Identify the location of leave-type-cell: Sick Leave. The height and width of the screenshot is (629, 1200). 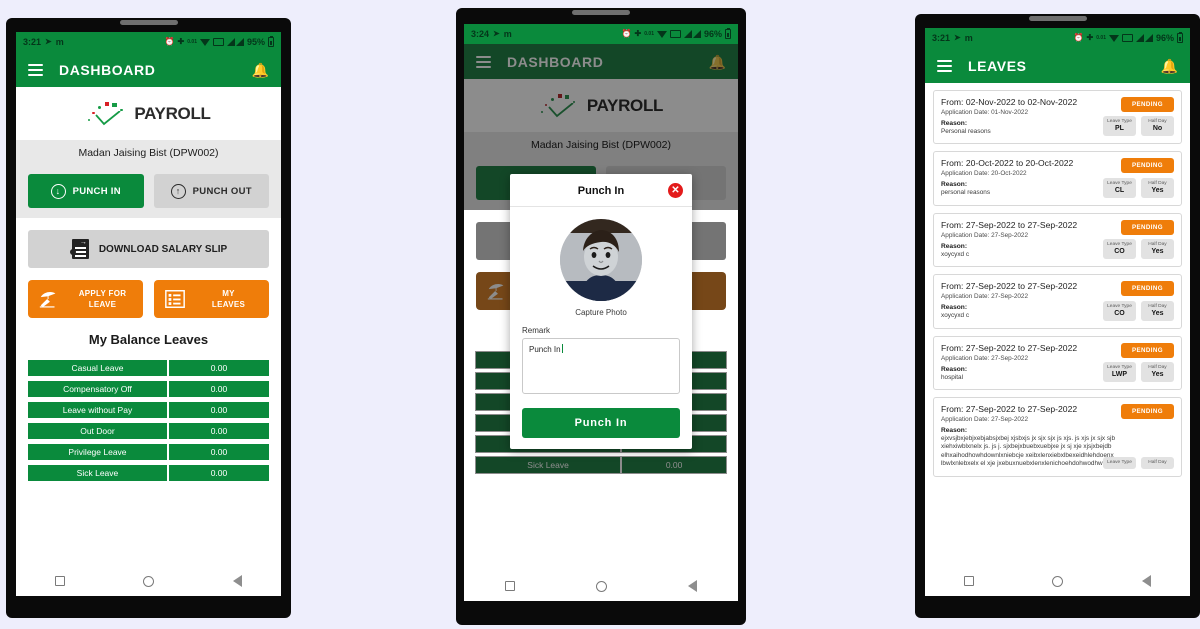
(97, 473).